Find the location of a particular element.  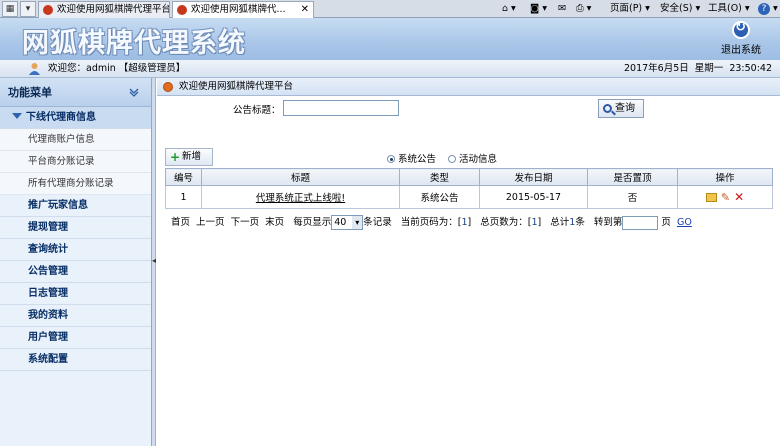

chevron-down-icon: ▾ is located at coordinates (28, 9).